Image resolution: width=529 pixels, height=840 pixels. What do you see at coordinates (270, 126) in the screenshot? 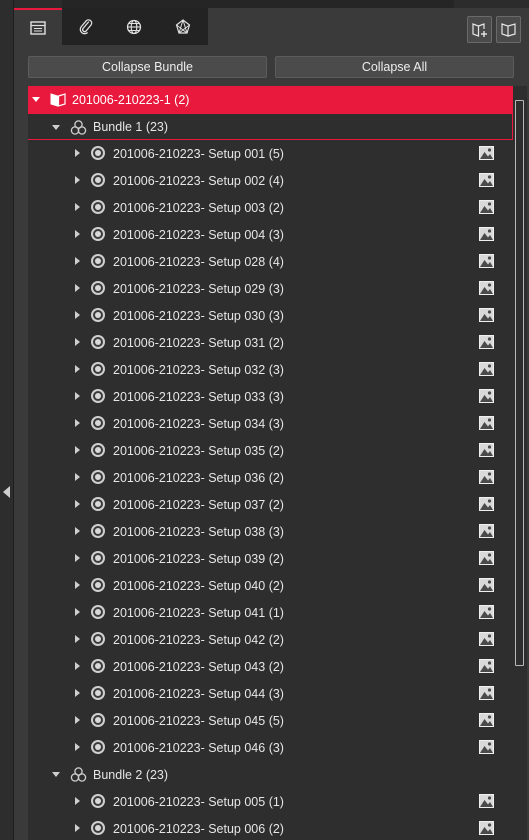
I see `tree-bundle-row: Bundle 1 (23)` at bounding box center [270, 126].